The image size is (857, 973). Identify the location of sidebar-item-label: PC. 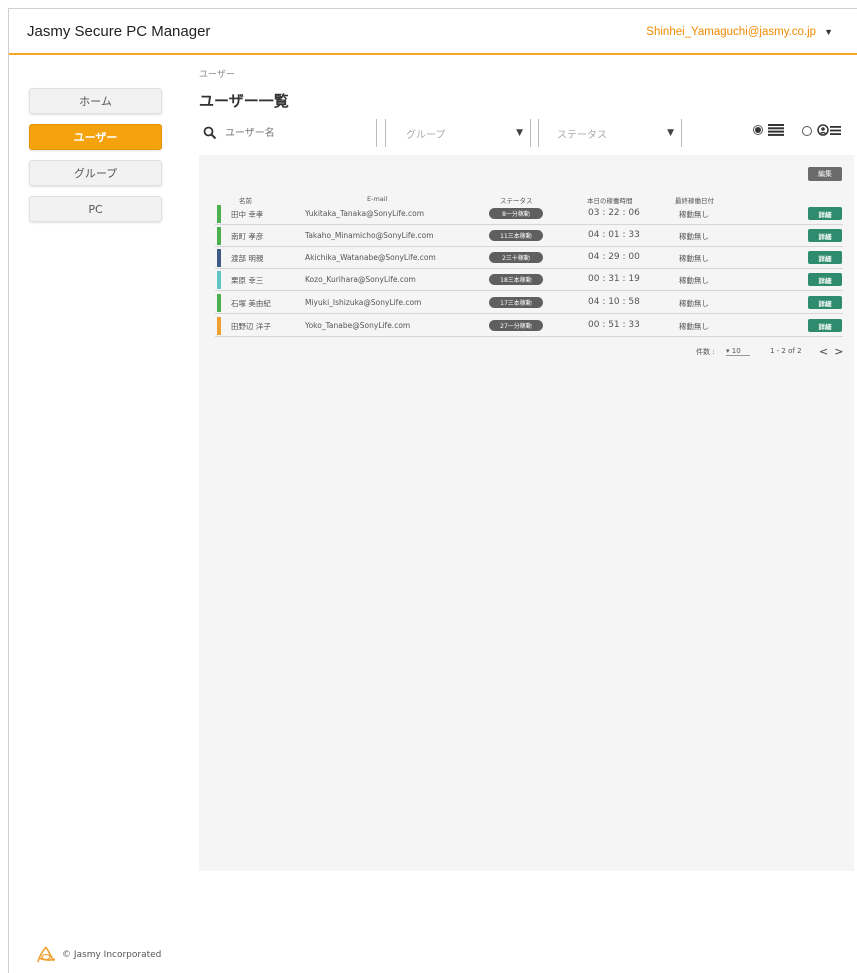
(95, 209).